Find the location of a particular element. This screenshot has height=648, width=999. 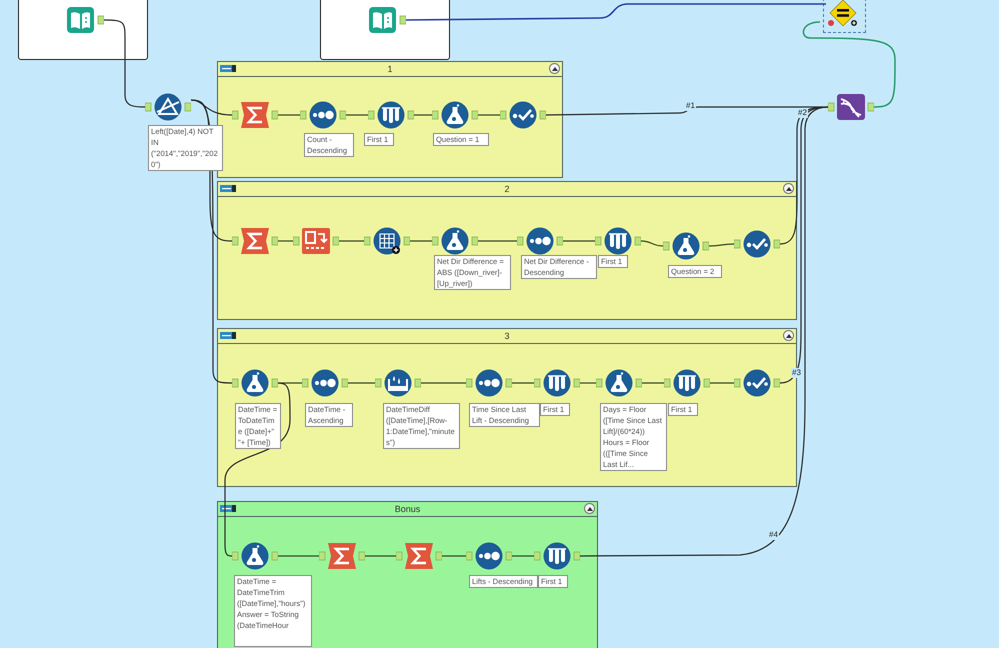

triangle-icon is located at coordinates (168, 107).